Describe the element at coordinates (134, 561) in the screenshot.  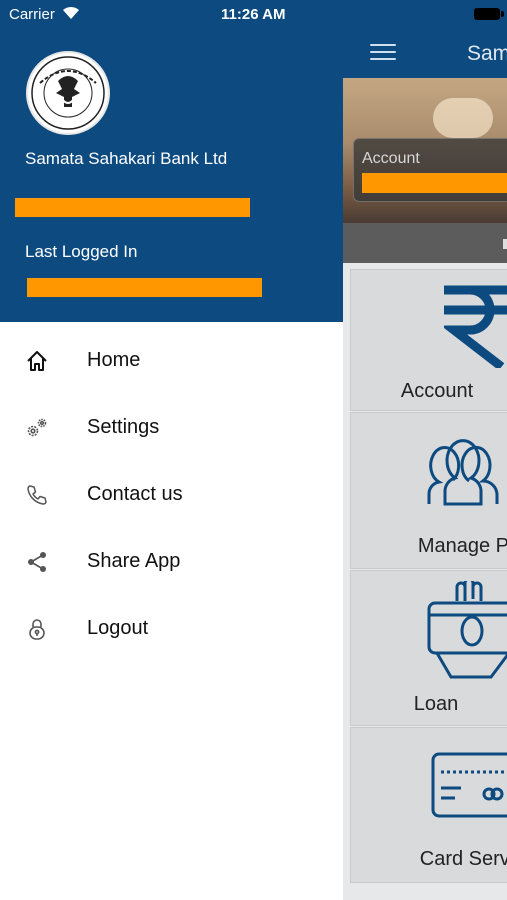
I see `menu-item-label: Share App` at that location.